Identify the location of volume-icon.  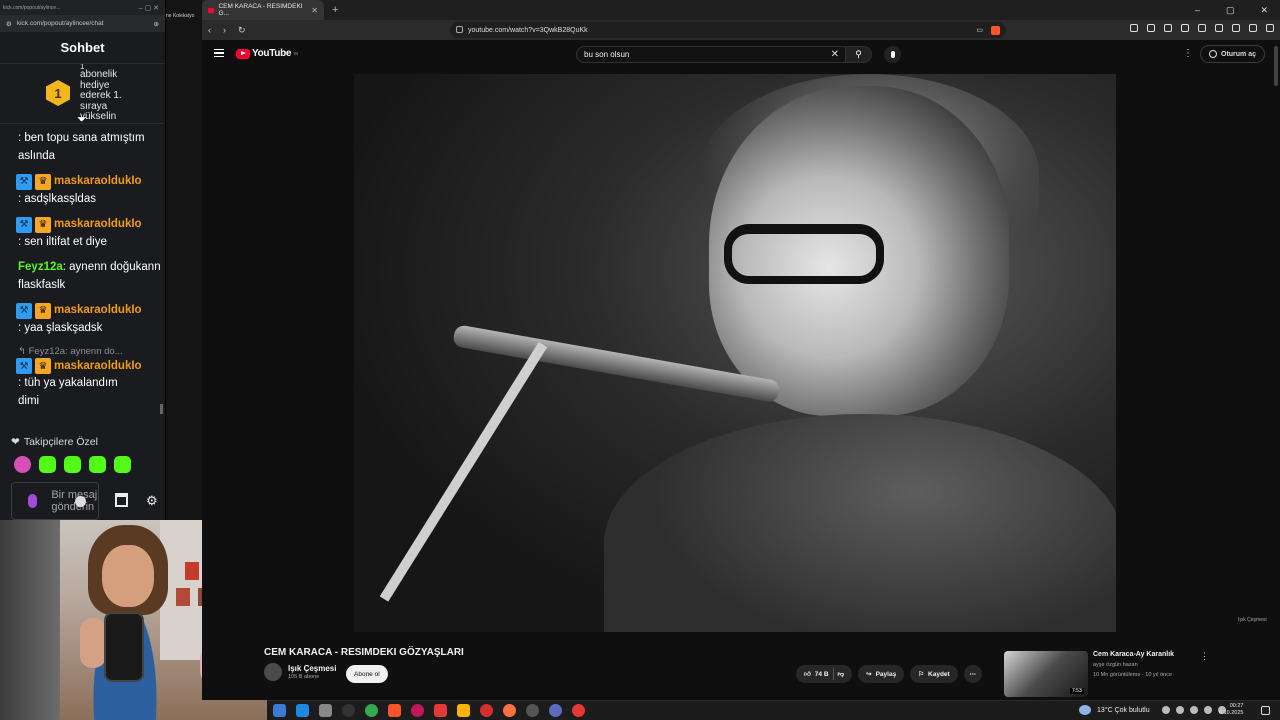
(1208, 710).